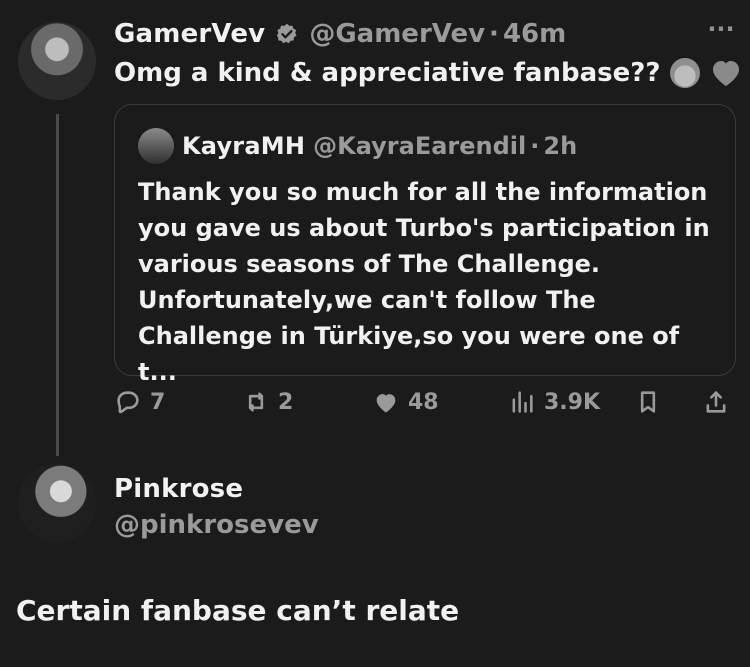  Describe the element at coordinates (158, 402) in the screenshot. I see `reply-count: 7` at that location.